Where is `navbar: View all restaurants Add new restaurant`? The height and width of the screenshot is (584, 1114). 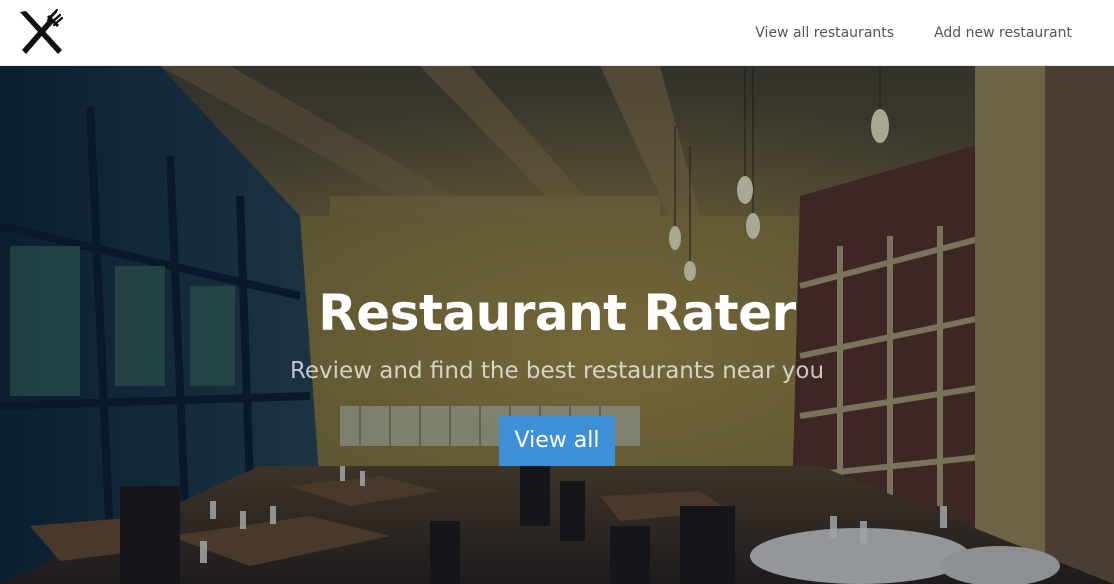 navbar: View all restaurants Add new restaurant is located at coordinates (557, 33).